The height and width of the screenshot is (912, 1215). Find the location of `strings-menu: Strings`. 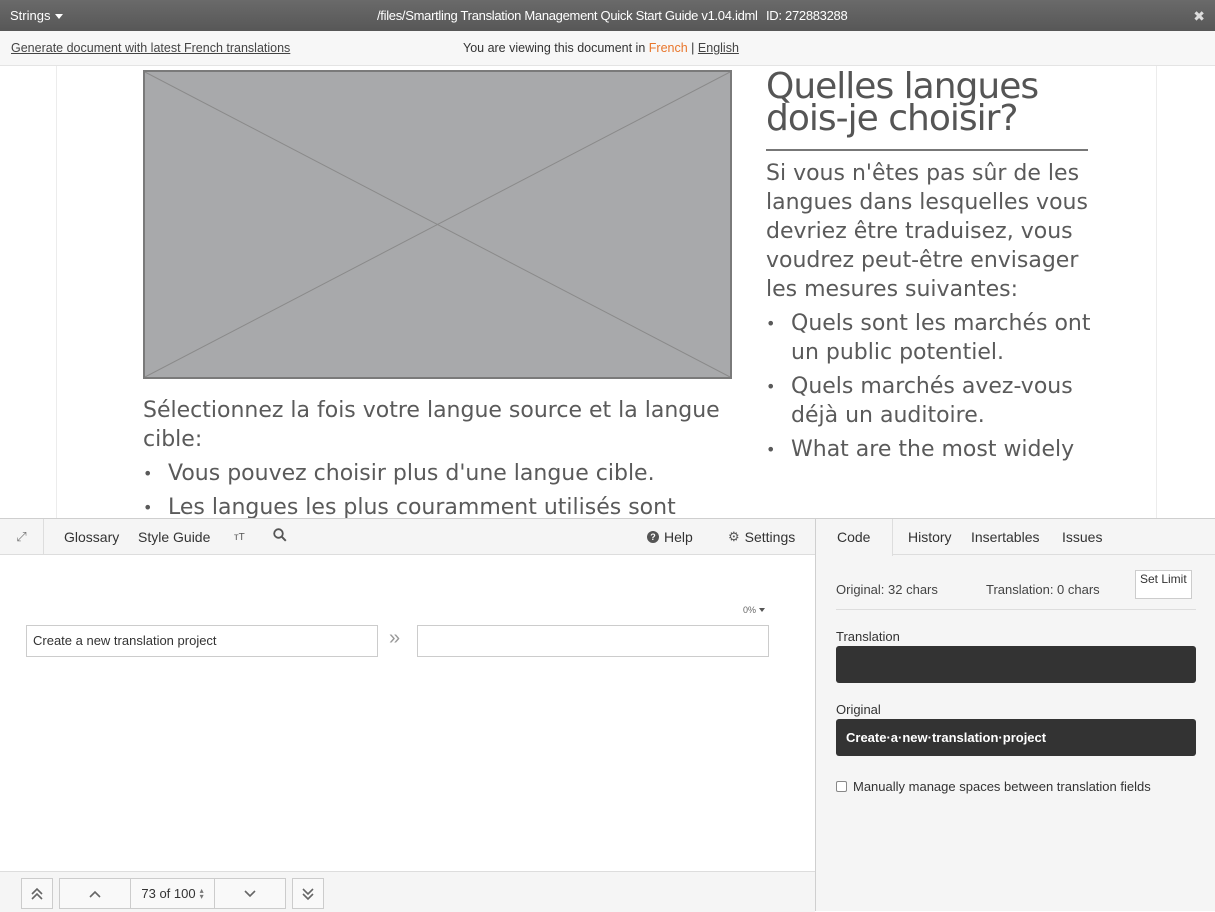

strings-menu: Strings is located at coordinates (37, 15).